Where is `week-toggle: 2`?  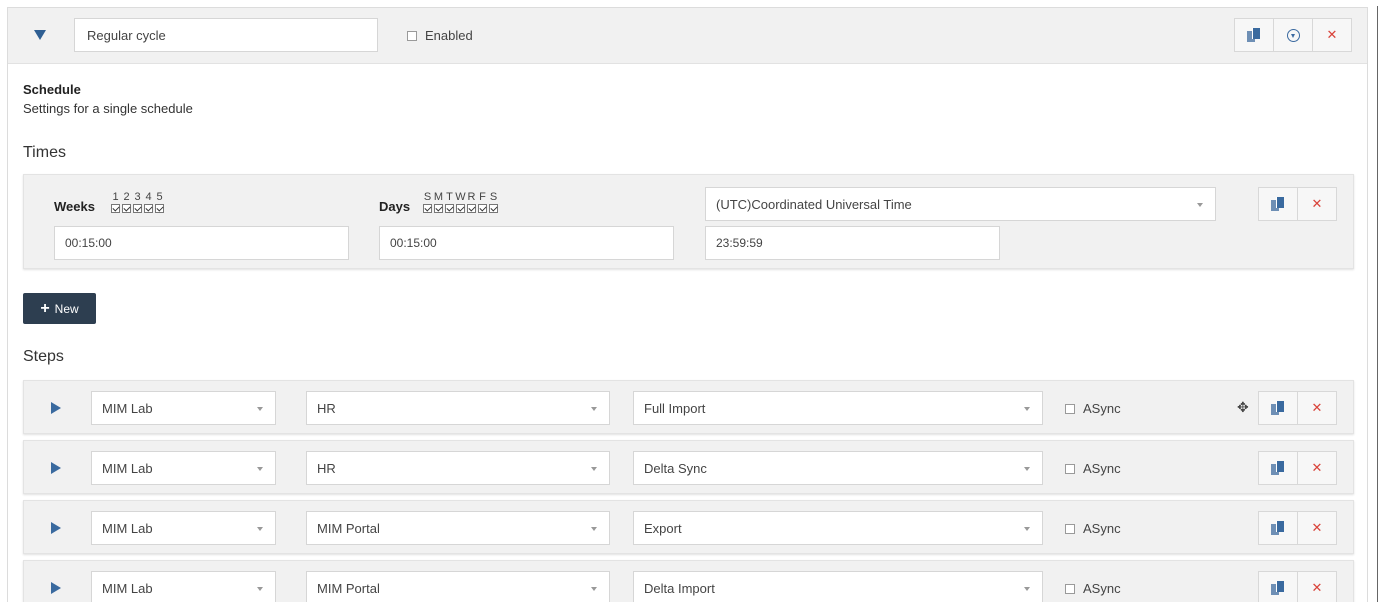
week-toggle: 2 is located at coordinates (126, 202).